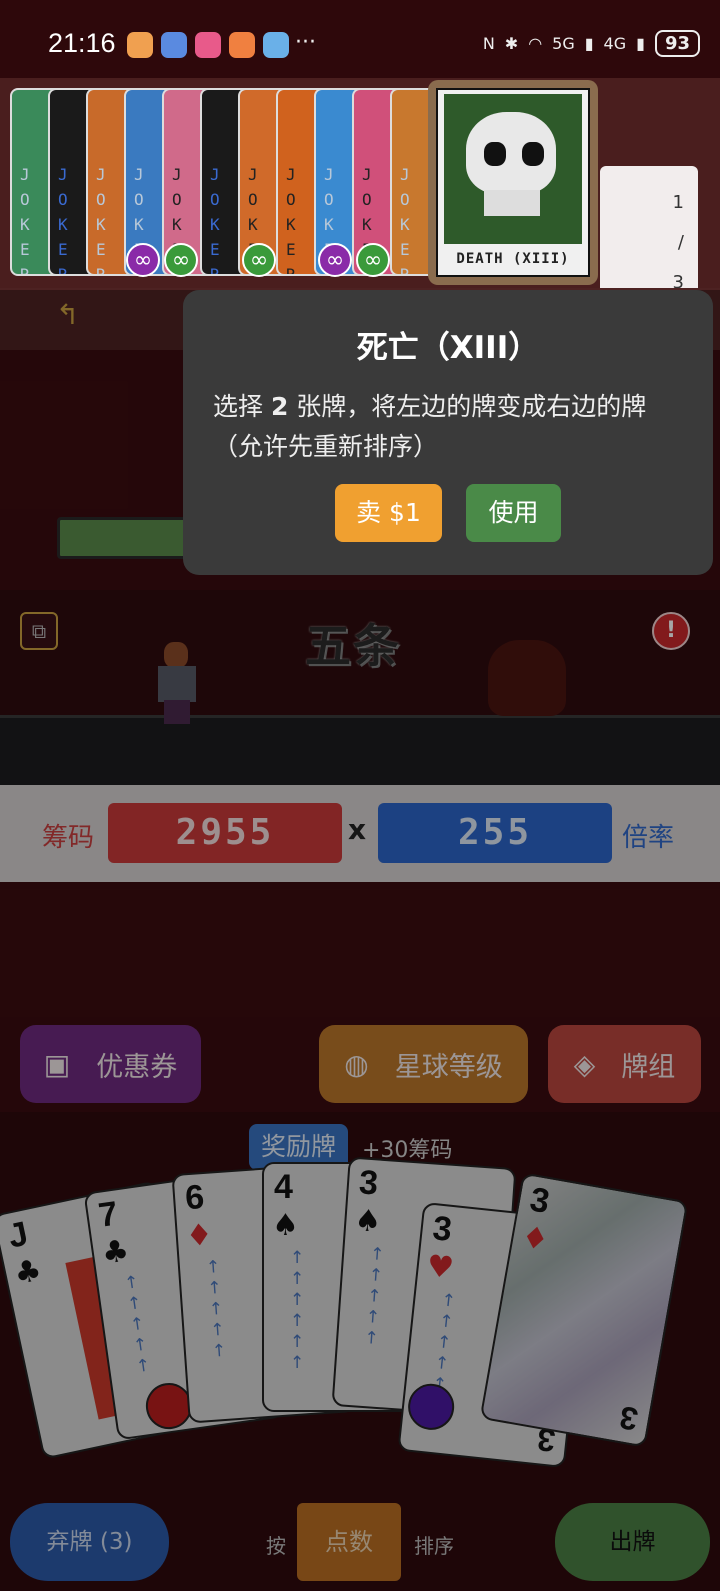 Image resolution: width=720 pixels, height=1591 pixels. Describe the element at coordinates (677, 43) in the screenshot. I see `battery-indicator: 93` at that location.